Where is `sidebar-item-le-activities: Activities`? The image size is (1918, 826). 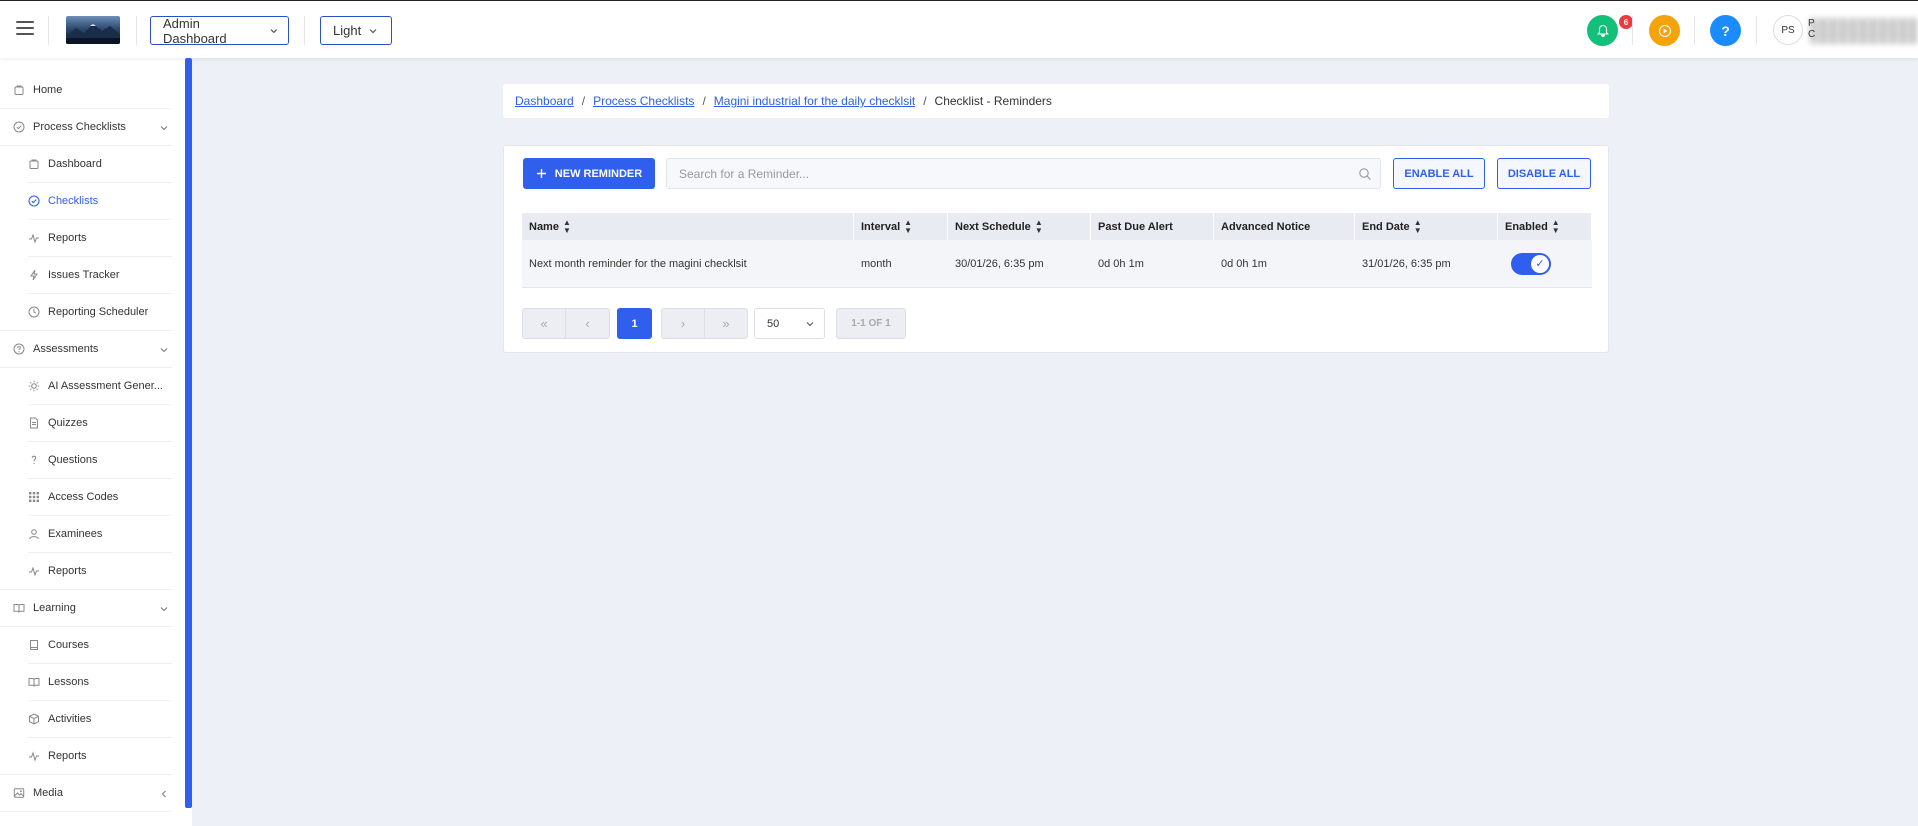
sidebar-item-le-activities: Activities is located at coordinates (59, 719).